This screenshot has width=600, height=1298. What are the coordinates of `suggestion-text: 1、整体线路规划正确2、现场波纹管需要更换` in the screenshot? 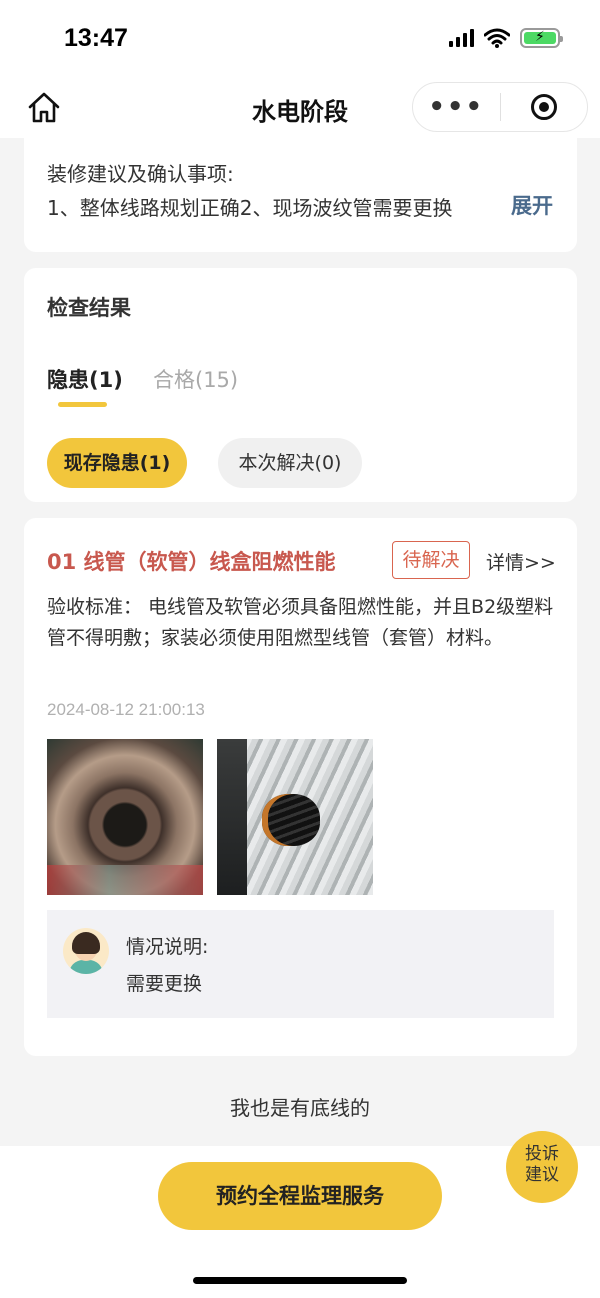 It's located at (250, 208).